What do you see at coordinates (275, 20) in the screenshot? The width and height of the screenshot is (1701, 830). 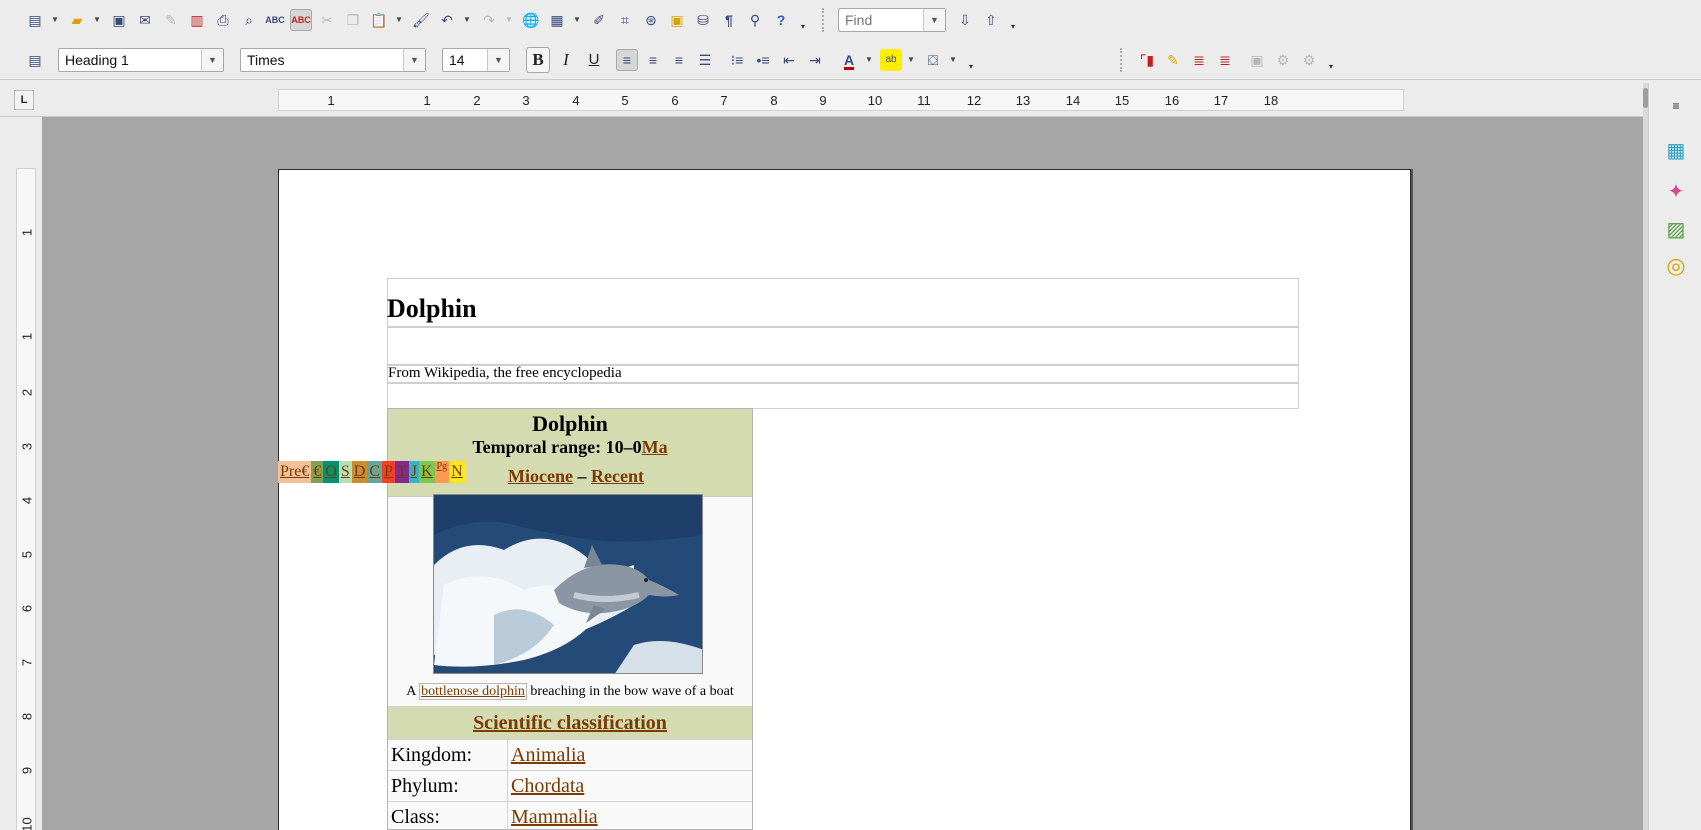 I see `spellcheck-icon: ABC` at bounding box center [275, 20].